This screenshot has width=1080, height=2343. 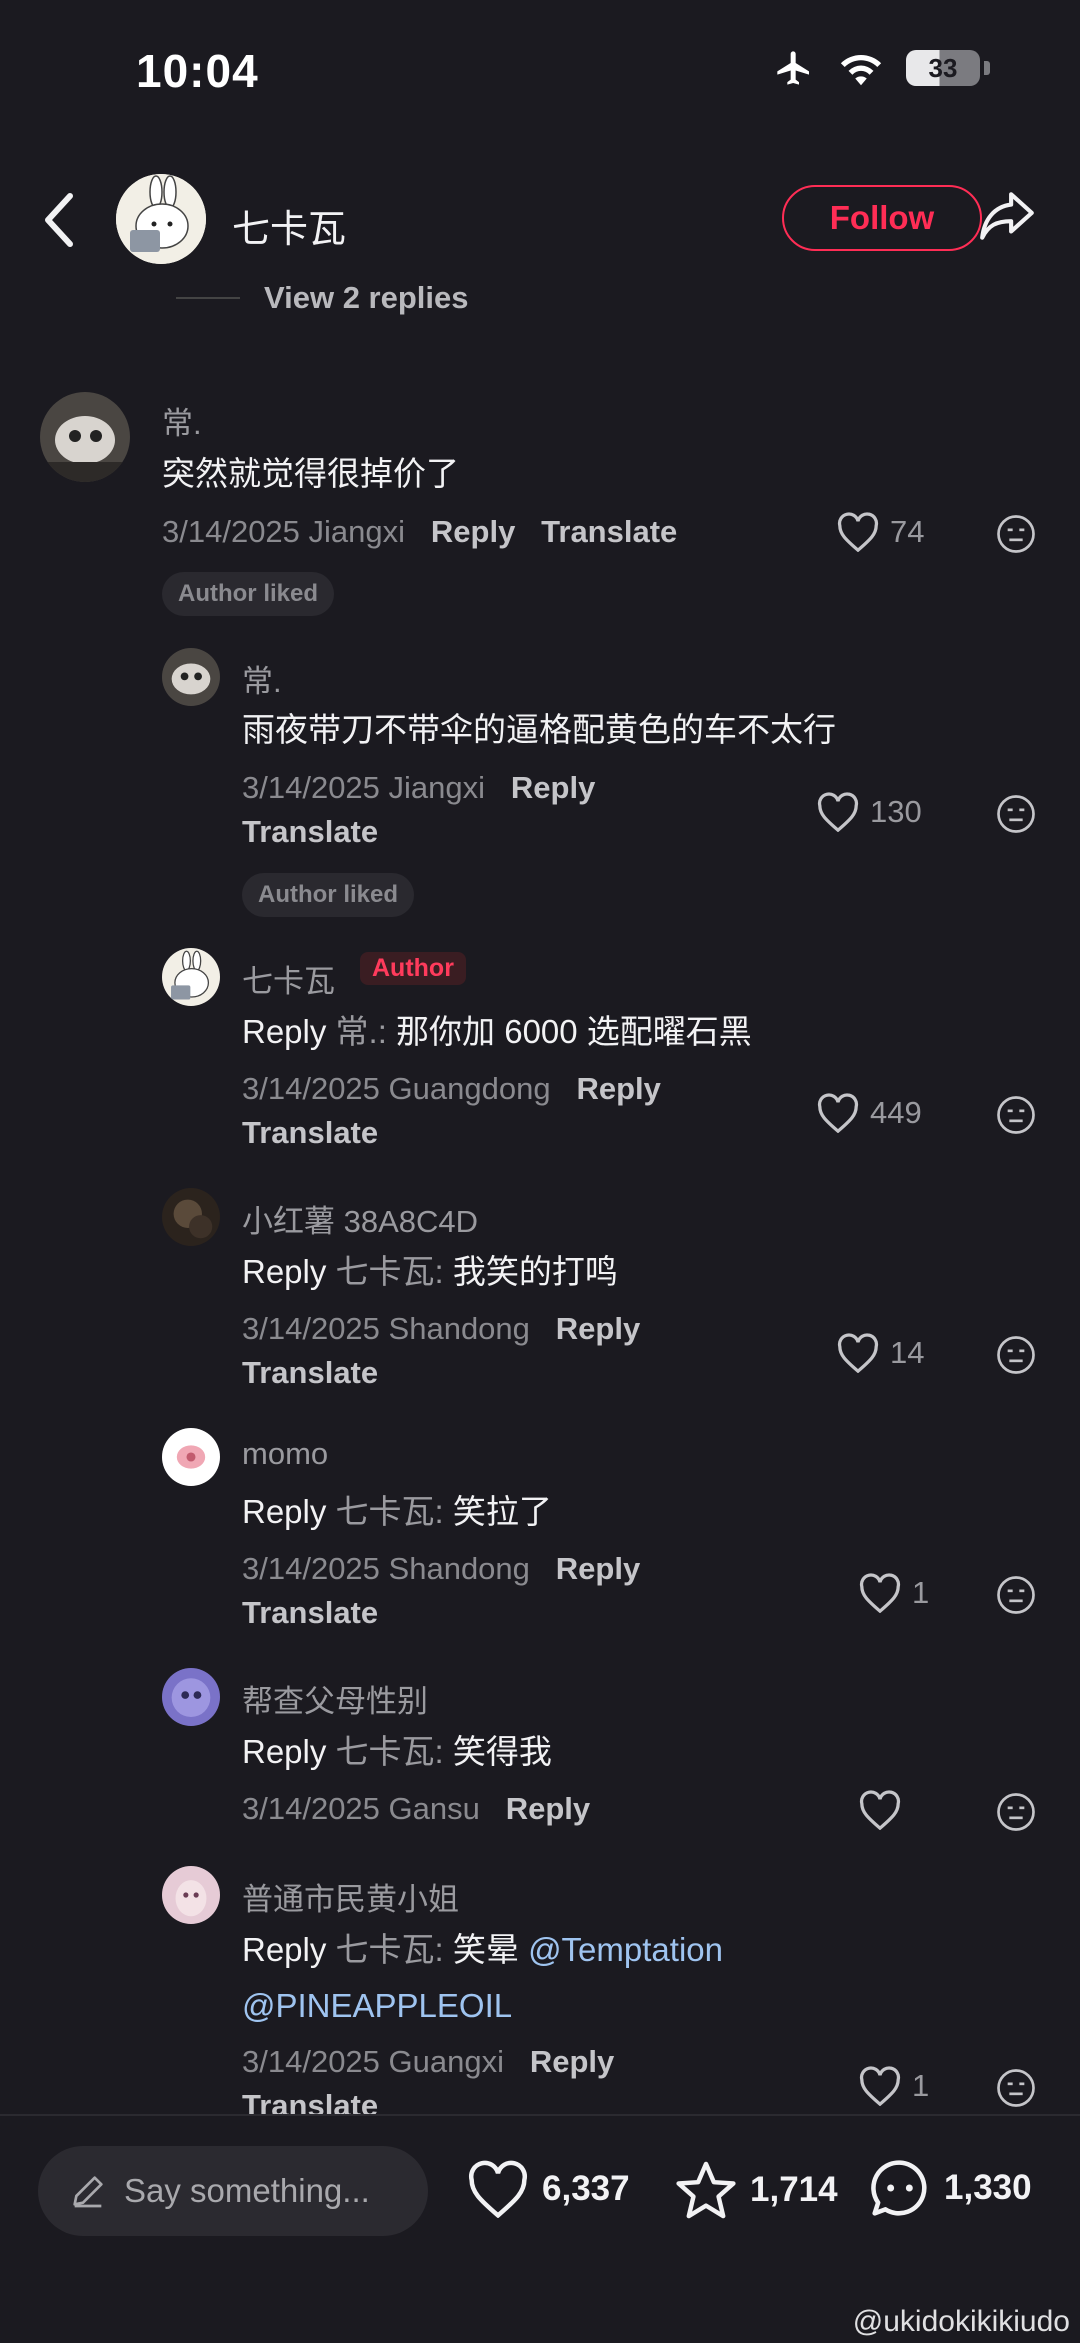 I want to click on author-avatar, so click(x=161, y=219).